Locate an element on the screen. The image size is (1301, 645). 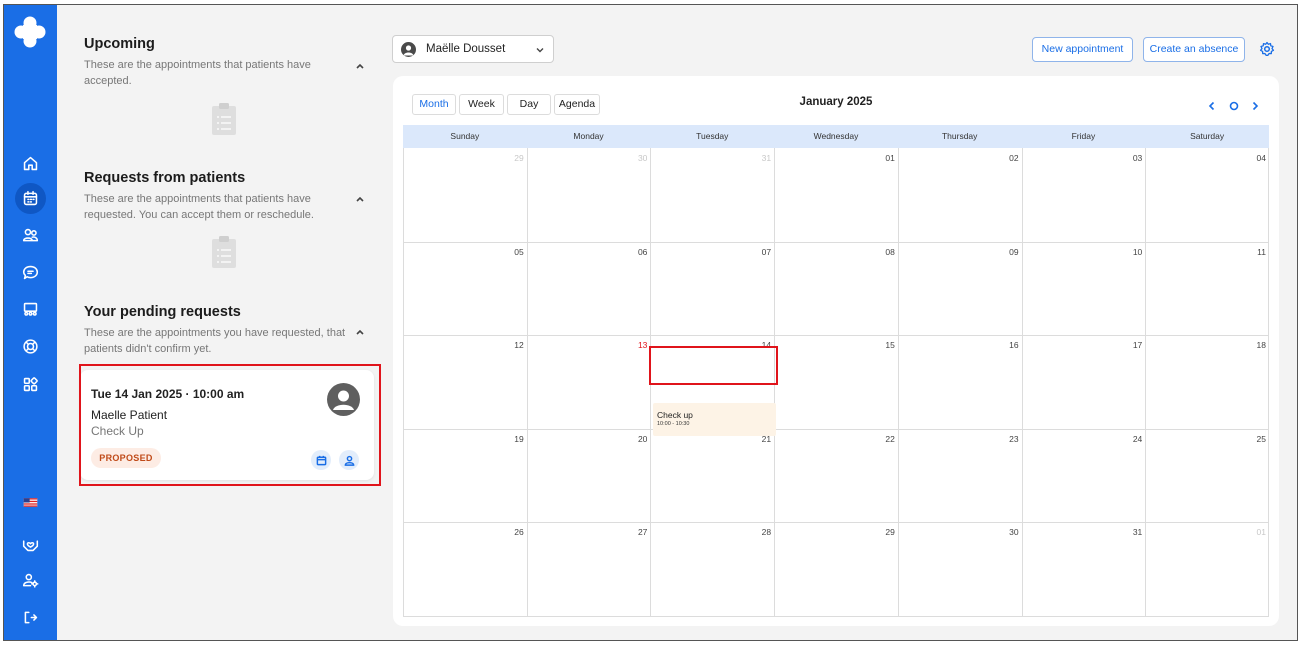
user-icon is located at coordinates (408, 49).